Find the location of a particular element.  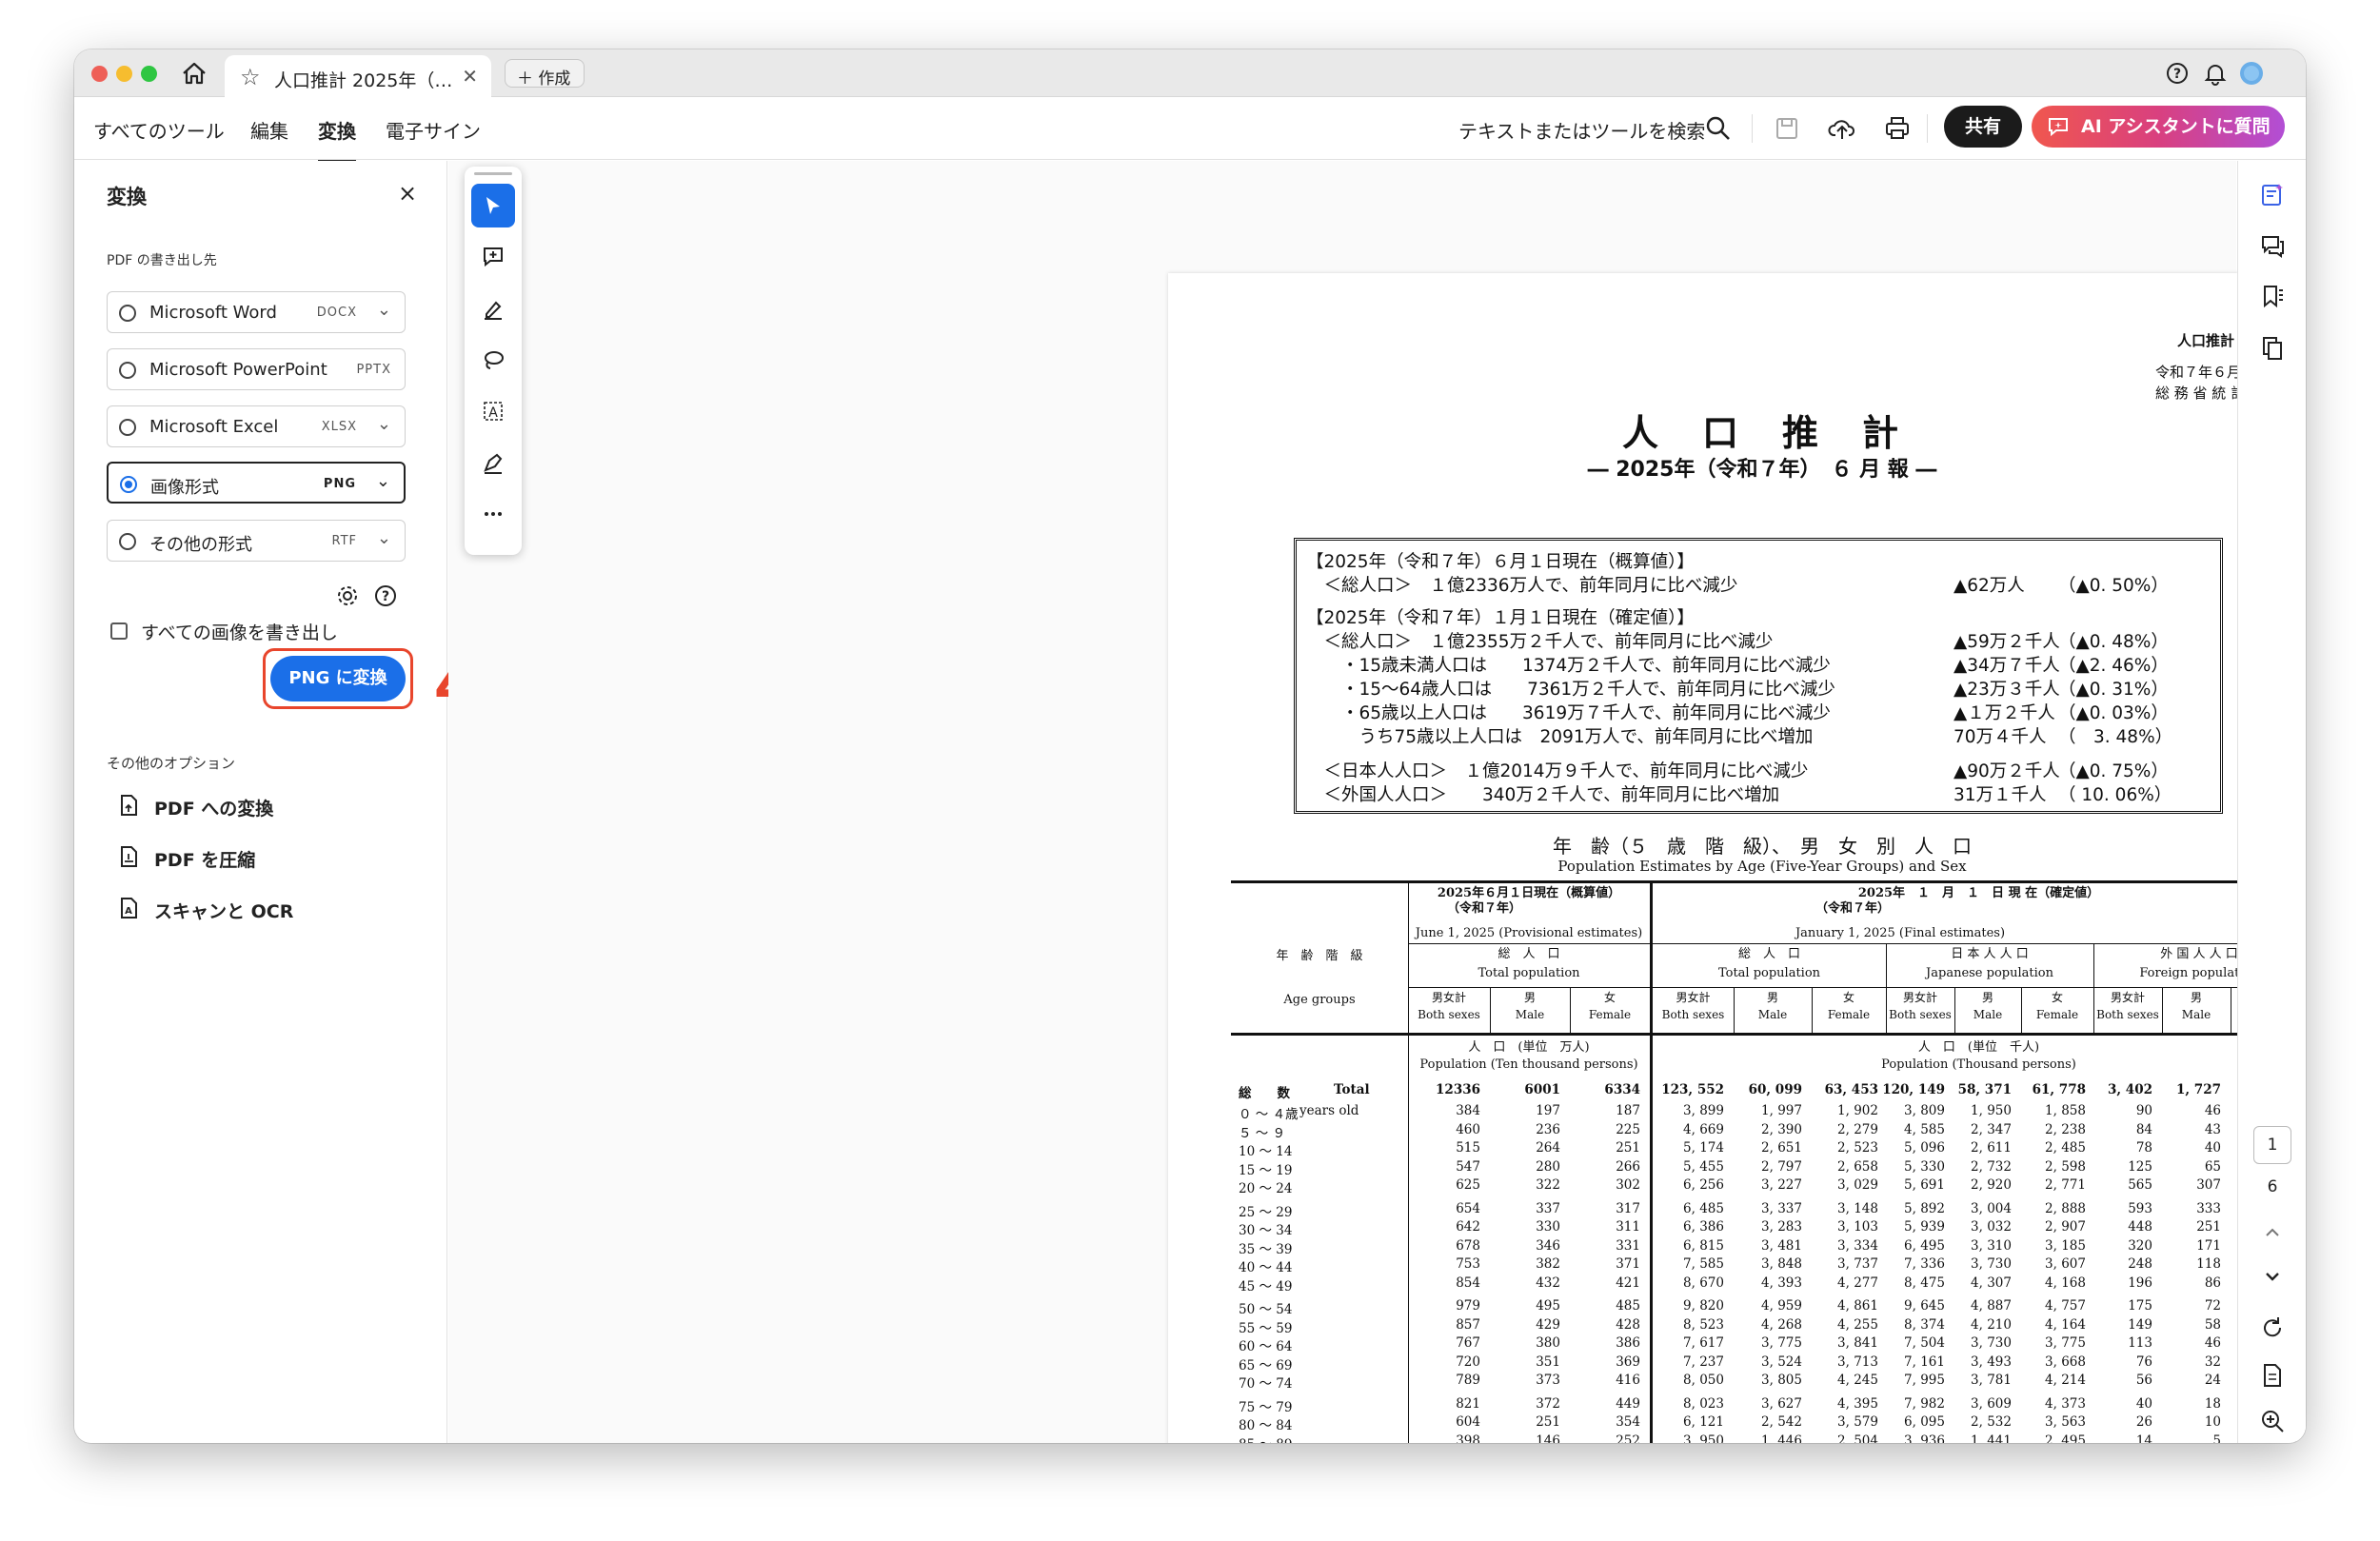

close-tab-icon: ✕ is located at coordinates (470, 76).